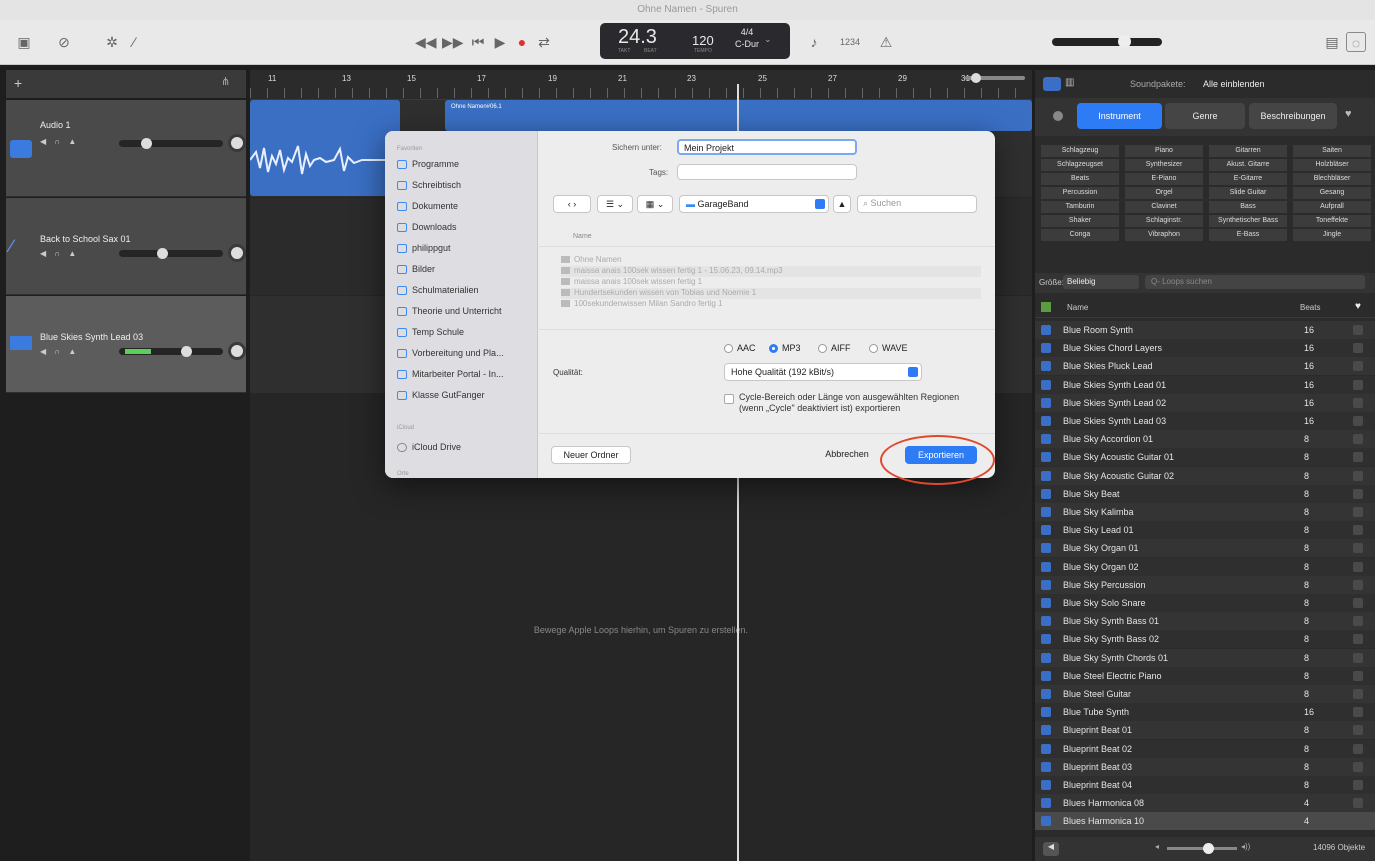 The height and width of the screenshot is (861, 1375). I want to click on library-icon: ▣, so click(24, 42).